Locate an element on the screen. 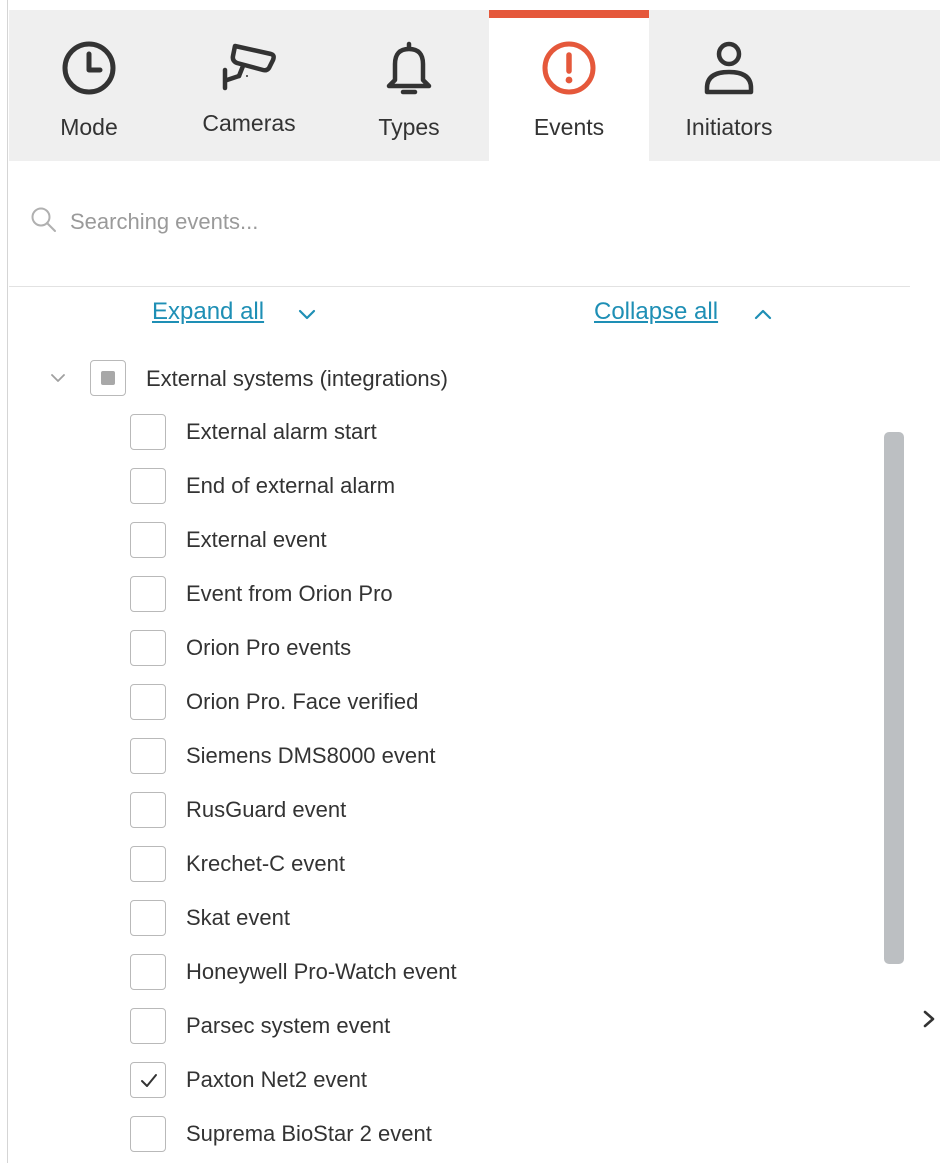 The height and width of the screenshot is (1163, 940). tab-label: Initiators is located at coordinates (729, 127).